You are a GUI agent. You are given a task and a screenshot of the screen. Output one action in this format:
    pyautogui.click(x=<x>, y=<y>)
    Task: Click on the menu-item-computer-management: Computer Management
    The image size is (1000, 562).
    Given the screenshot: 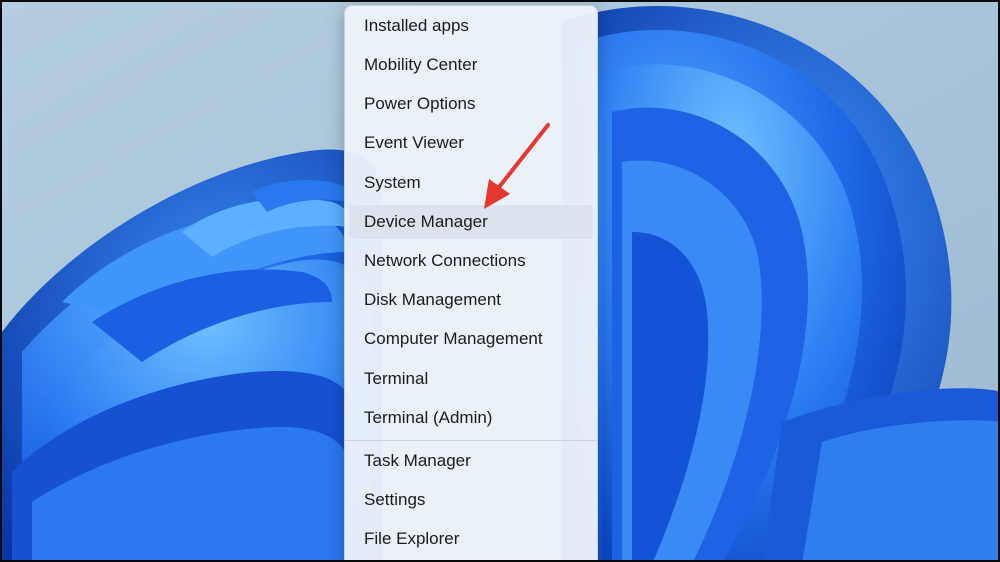 What is the action you would take?
    pyautogui.click(x=471, y=339)
    